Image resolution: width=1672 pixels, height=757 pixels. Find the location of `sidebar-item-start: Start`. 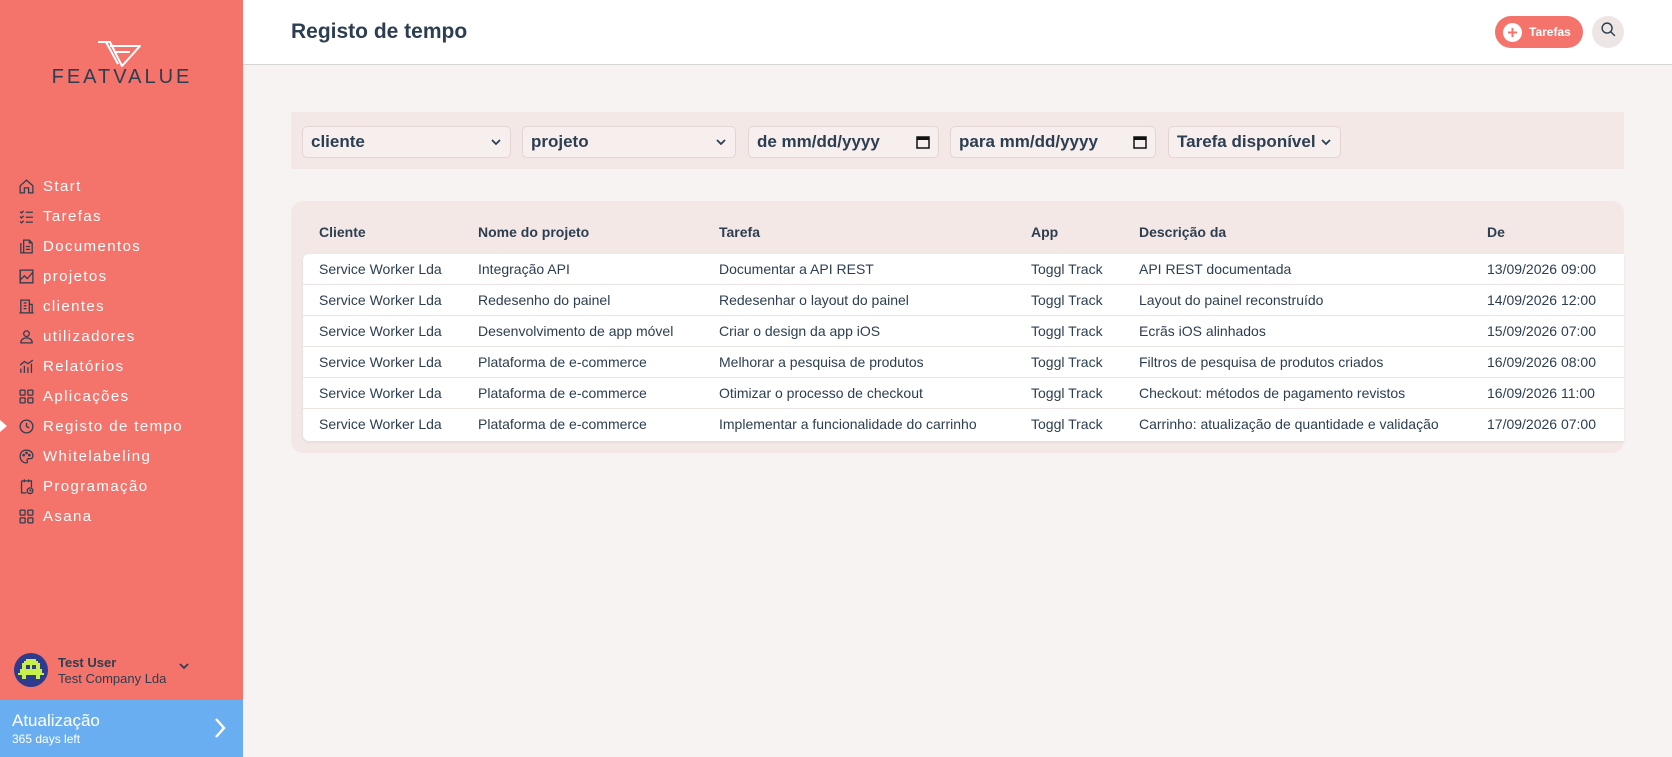

sidebar-item-start: Start is located at coordinates (121, 186).